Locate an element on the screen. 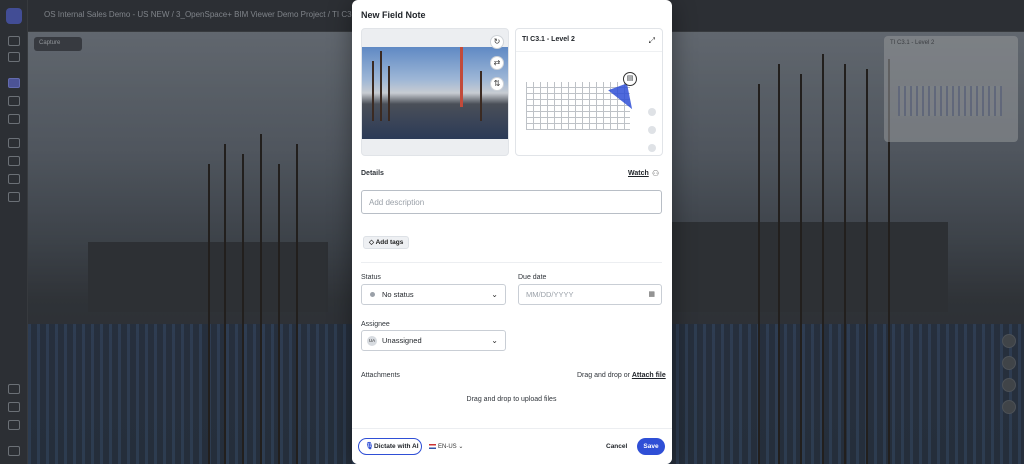 This screenshot has width=1024, height=464. description-input is located at coordinates (511, 202).